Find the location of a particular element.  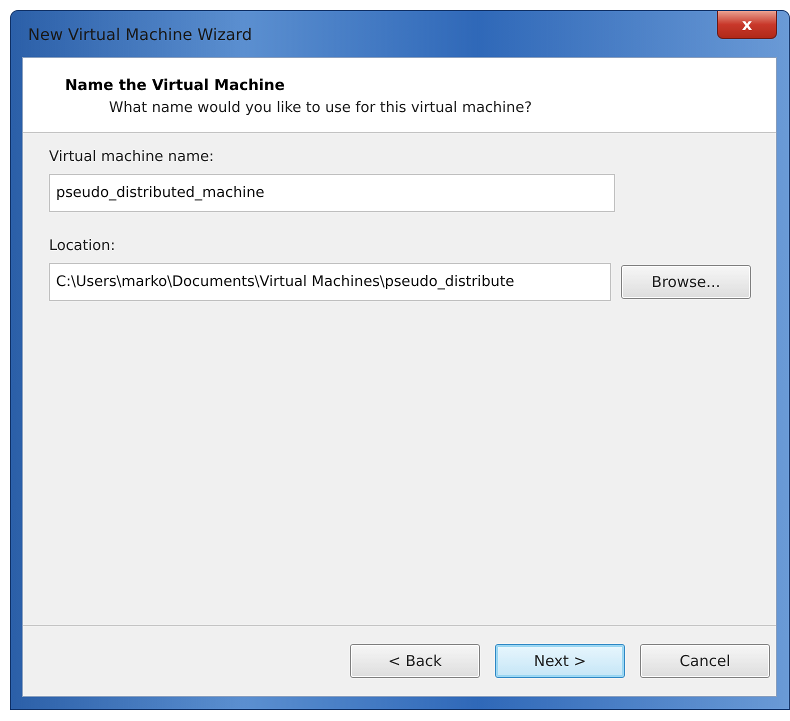

wizard-button: < Back is located at coordinates (415, 661).